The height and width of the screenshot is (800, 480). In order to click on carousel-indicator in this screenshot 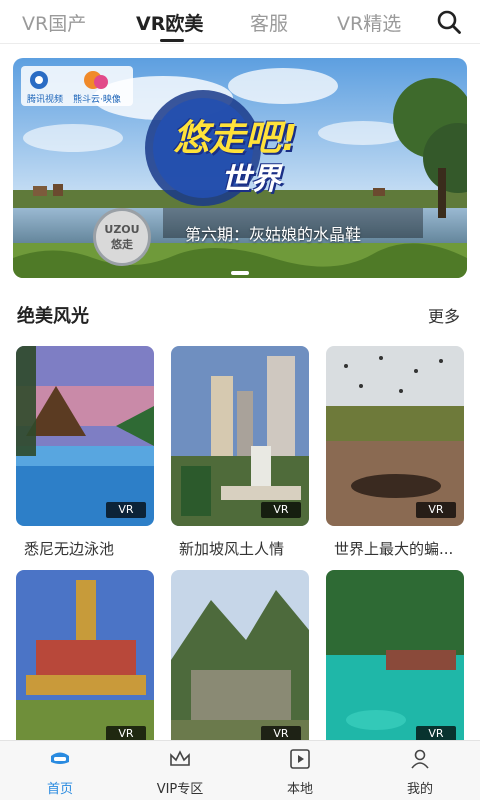, I will do `click(240, 269)`.